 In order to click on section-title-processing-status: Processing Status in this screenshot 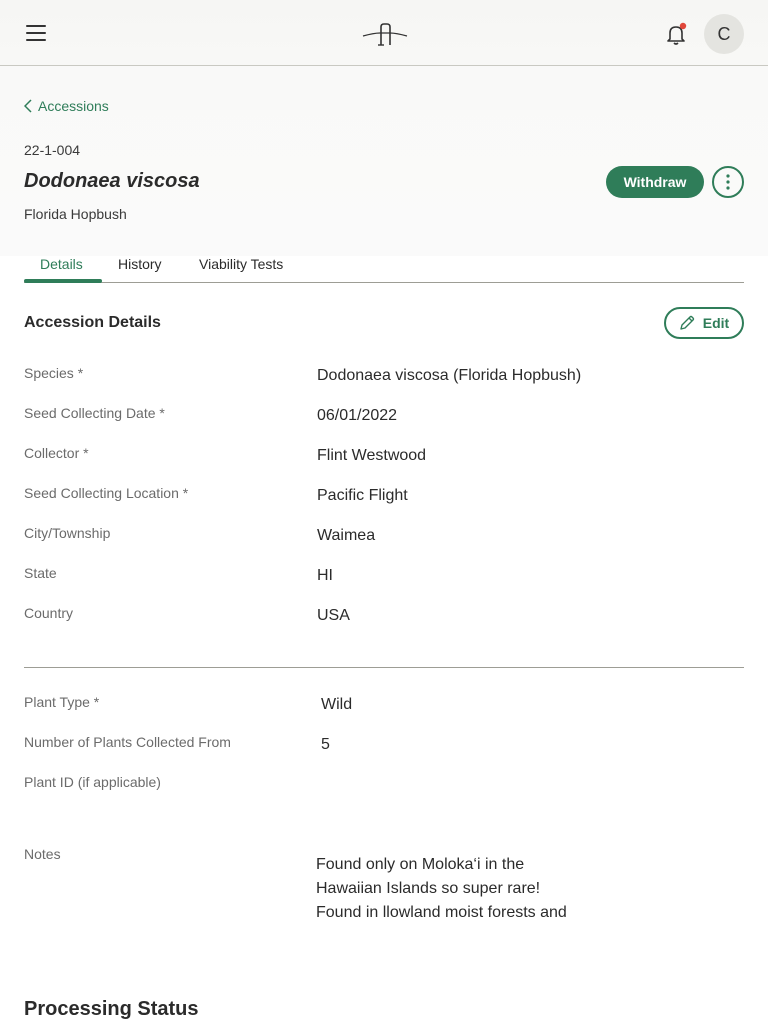, I will do `click(111, 1009)`.